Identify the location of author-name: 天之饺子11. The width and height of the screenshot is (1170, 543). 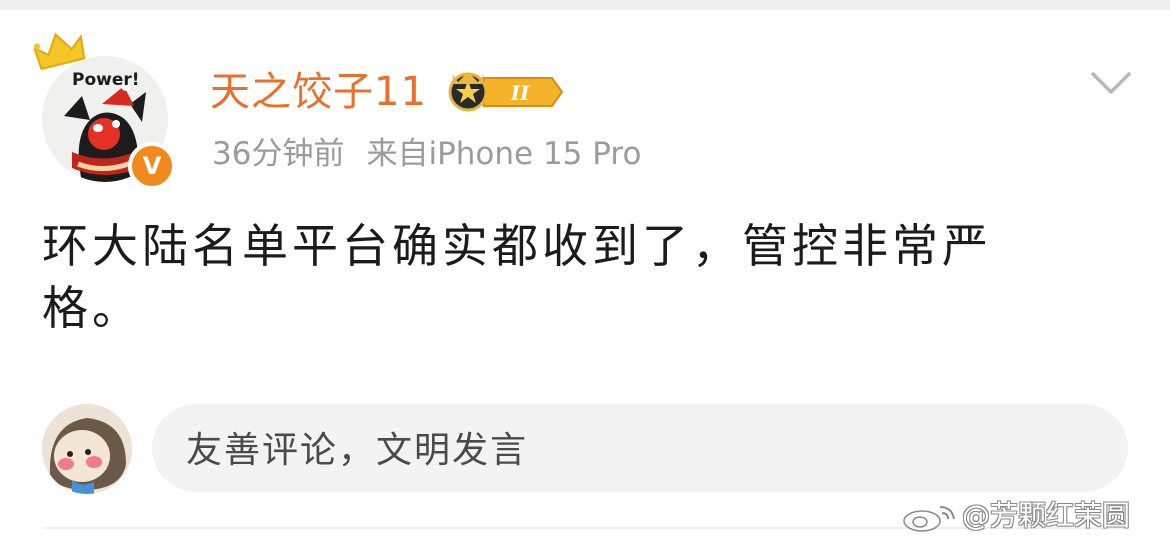
(318, 92).